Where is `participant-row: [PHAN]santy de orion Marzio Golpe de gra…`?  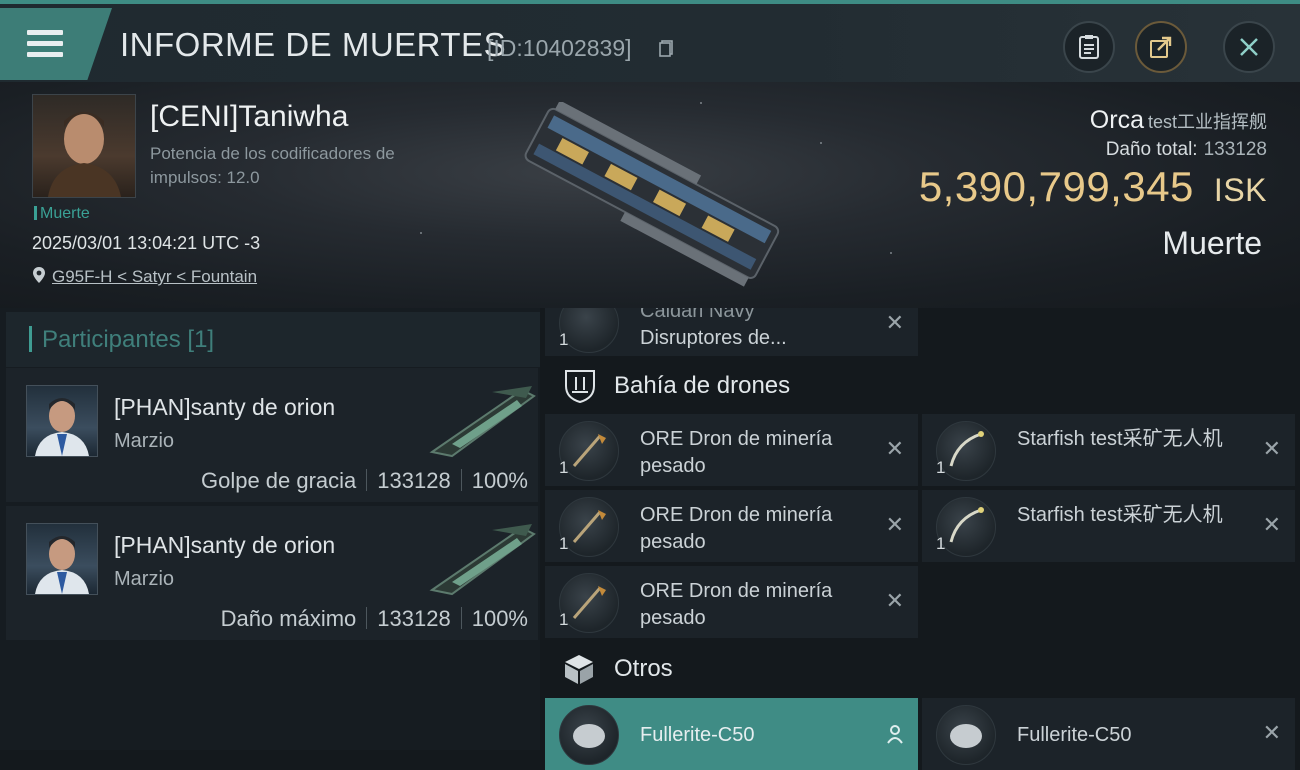 participant-row: [PHAN]santy de orion Marzio Golpe de gra… is located at coordinates (272, 435).